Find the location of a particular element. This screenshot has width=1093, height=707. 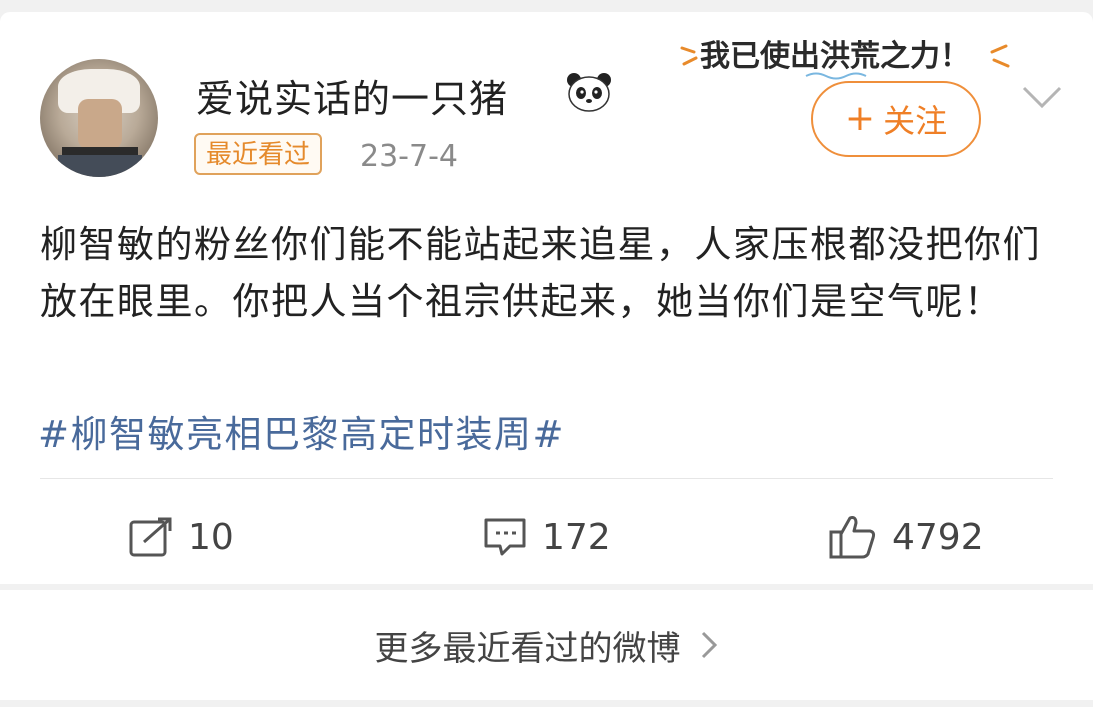

like-icon is located at coordinates (852, 537).